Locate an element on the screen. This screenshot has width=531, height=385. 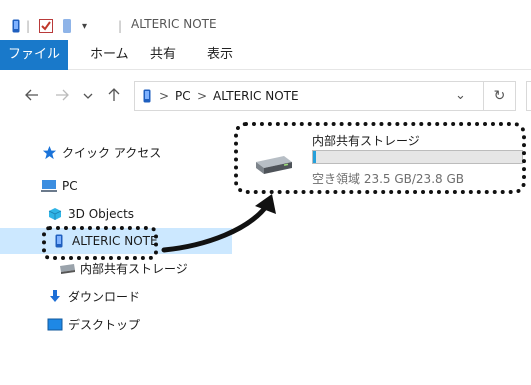
drive-usage-fill is located at coordinates (314, 157).